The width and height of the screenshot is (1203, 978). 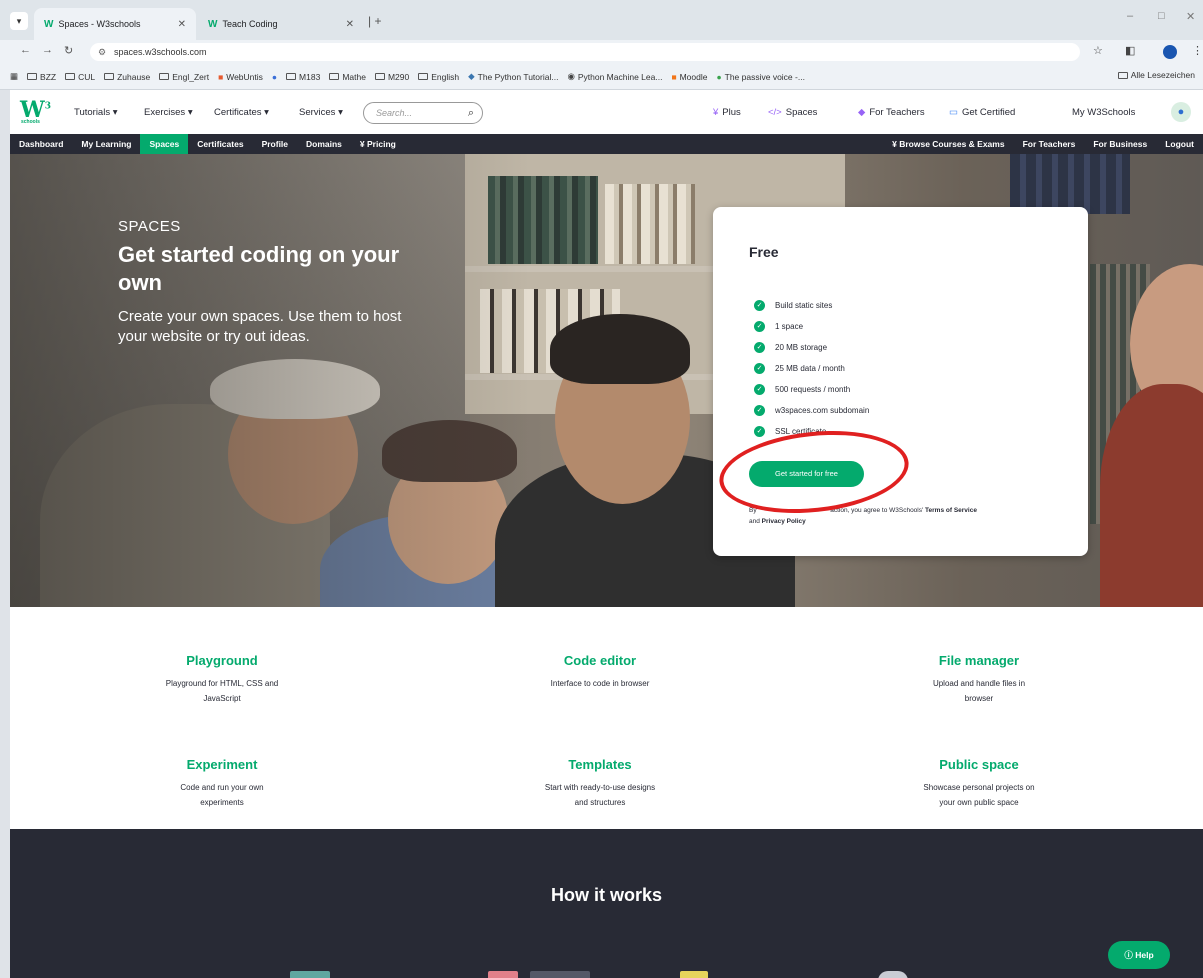 I want to click on site-info-icon: ⚙, so click(x=102, y=52).